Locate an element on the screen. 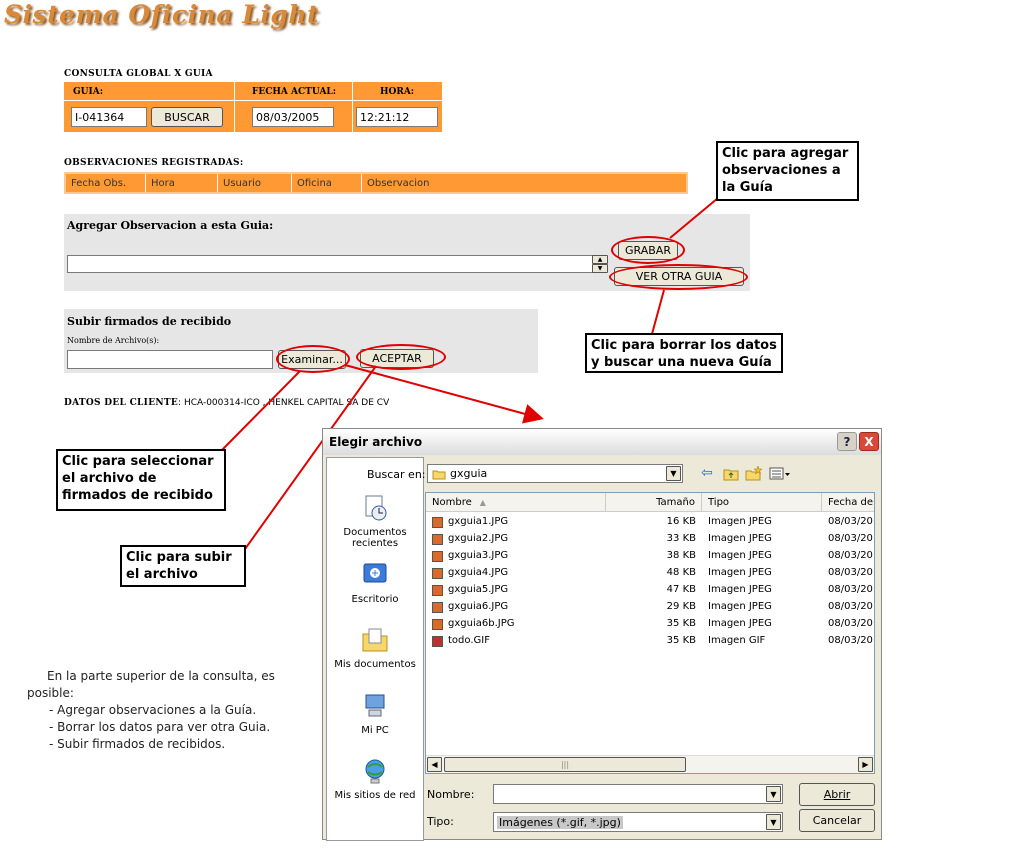 This screenshot has width=1024, height=867. abrir-button: Abrir is located at coordinates (837, 794).